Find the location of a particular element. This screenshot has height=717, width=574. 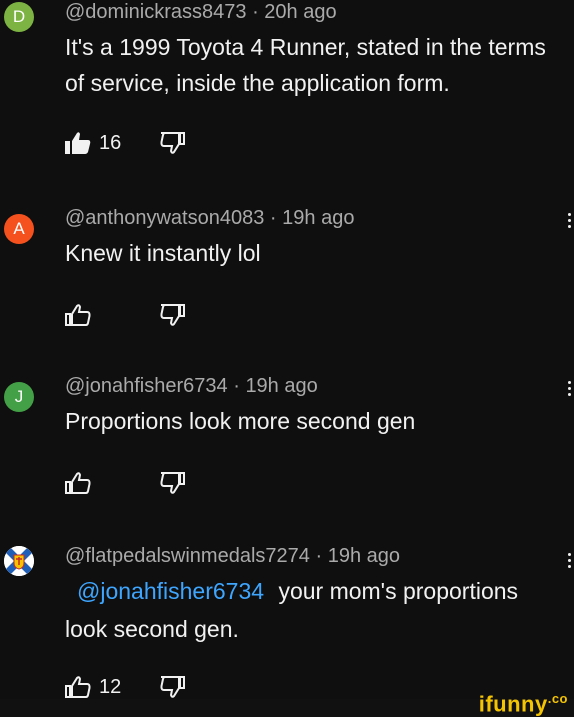

like-count: 12 is located at coordinates (110, 686).